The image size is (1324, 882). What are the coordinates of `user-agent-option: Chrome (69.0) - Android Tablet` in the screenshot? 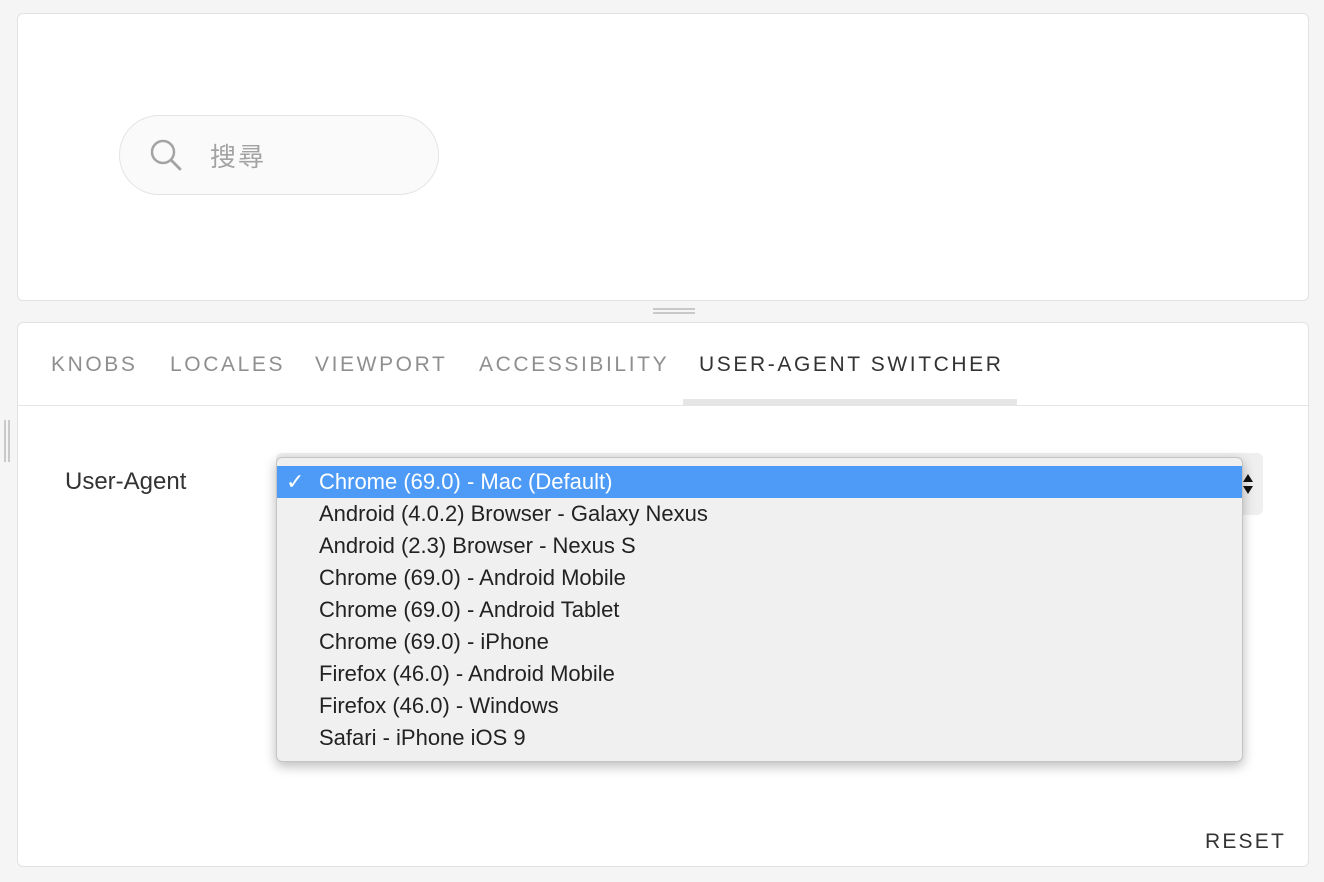 It's located at (759, 610).